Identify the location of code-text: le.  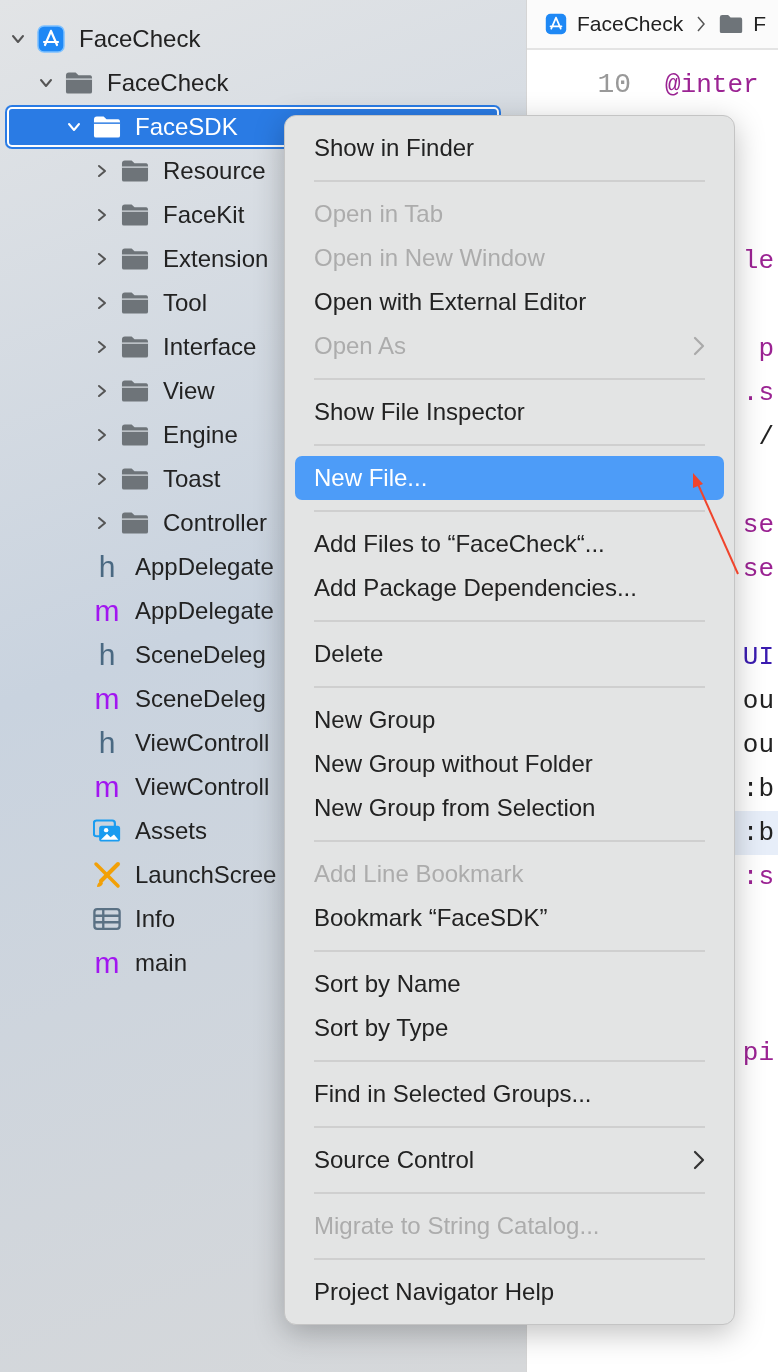
(758, 261).